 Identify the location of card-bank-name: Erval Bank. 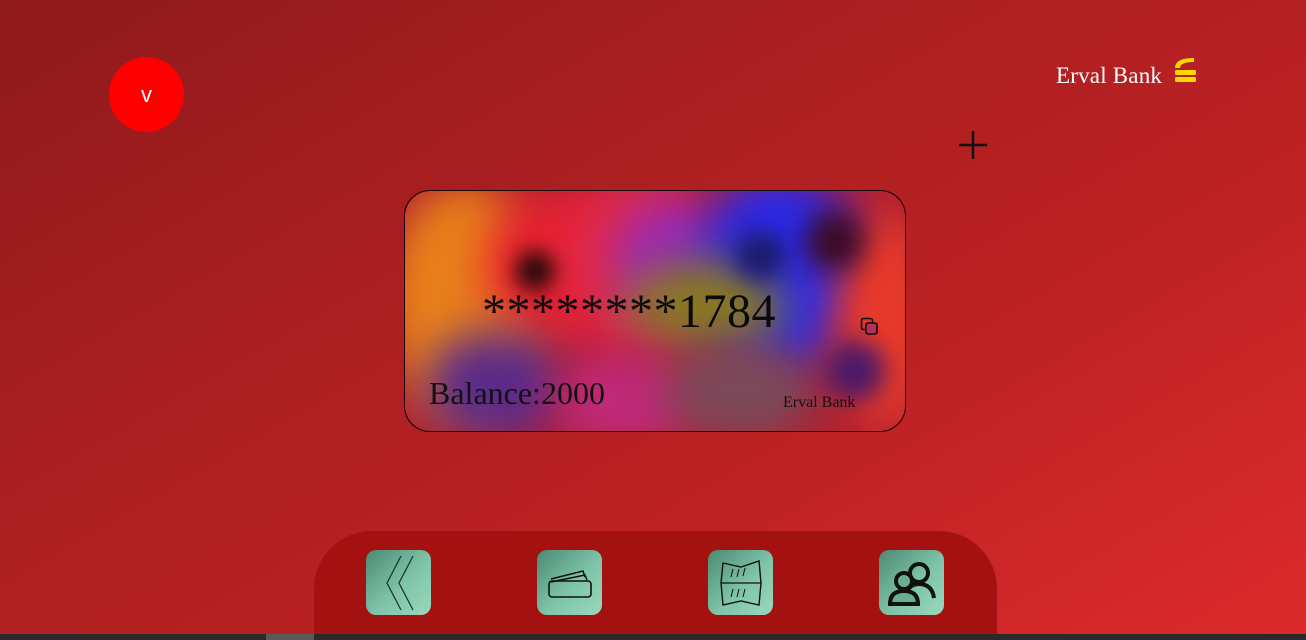
(819, 402).